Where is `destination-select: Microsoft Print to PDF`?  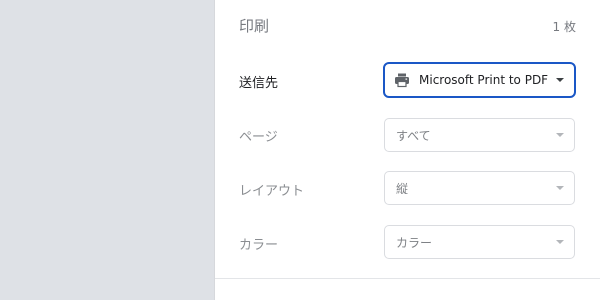
destination-select: Microsoft Print to PDF is located at coordinates (479, 80).